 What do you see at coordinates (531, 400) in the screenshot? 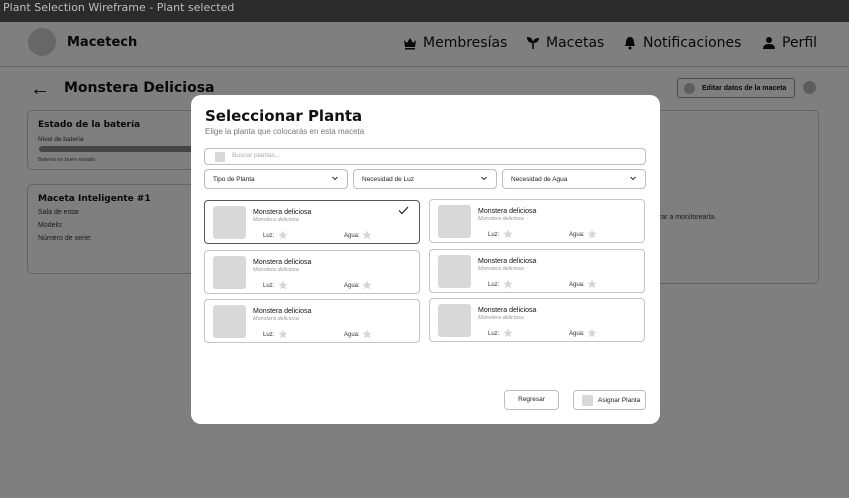
I see `back-button: Regresar` at bounding box center [531, 400].